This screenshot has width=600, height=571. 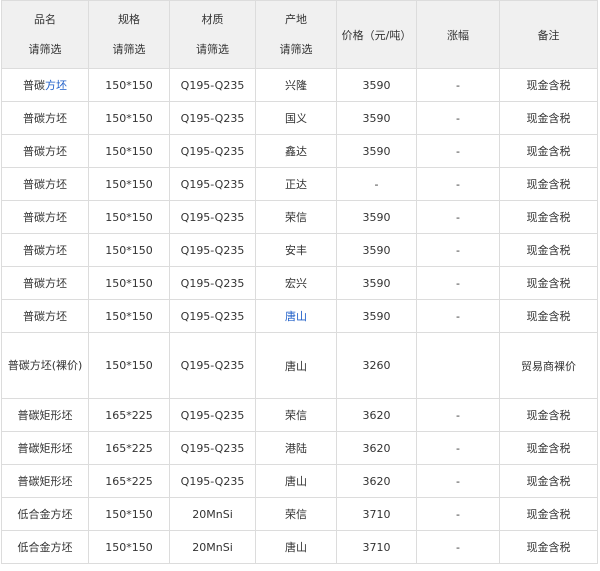 I want to click on header-price: 价格（元/吨）, so click(x=376, y=34).